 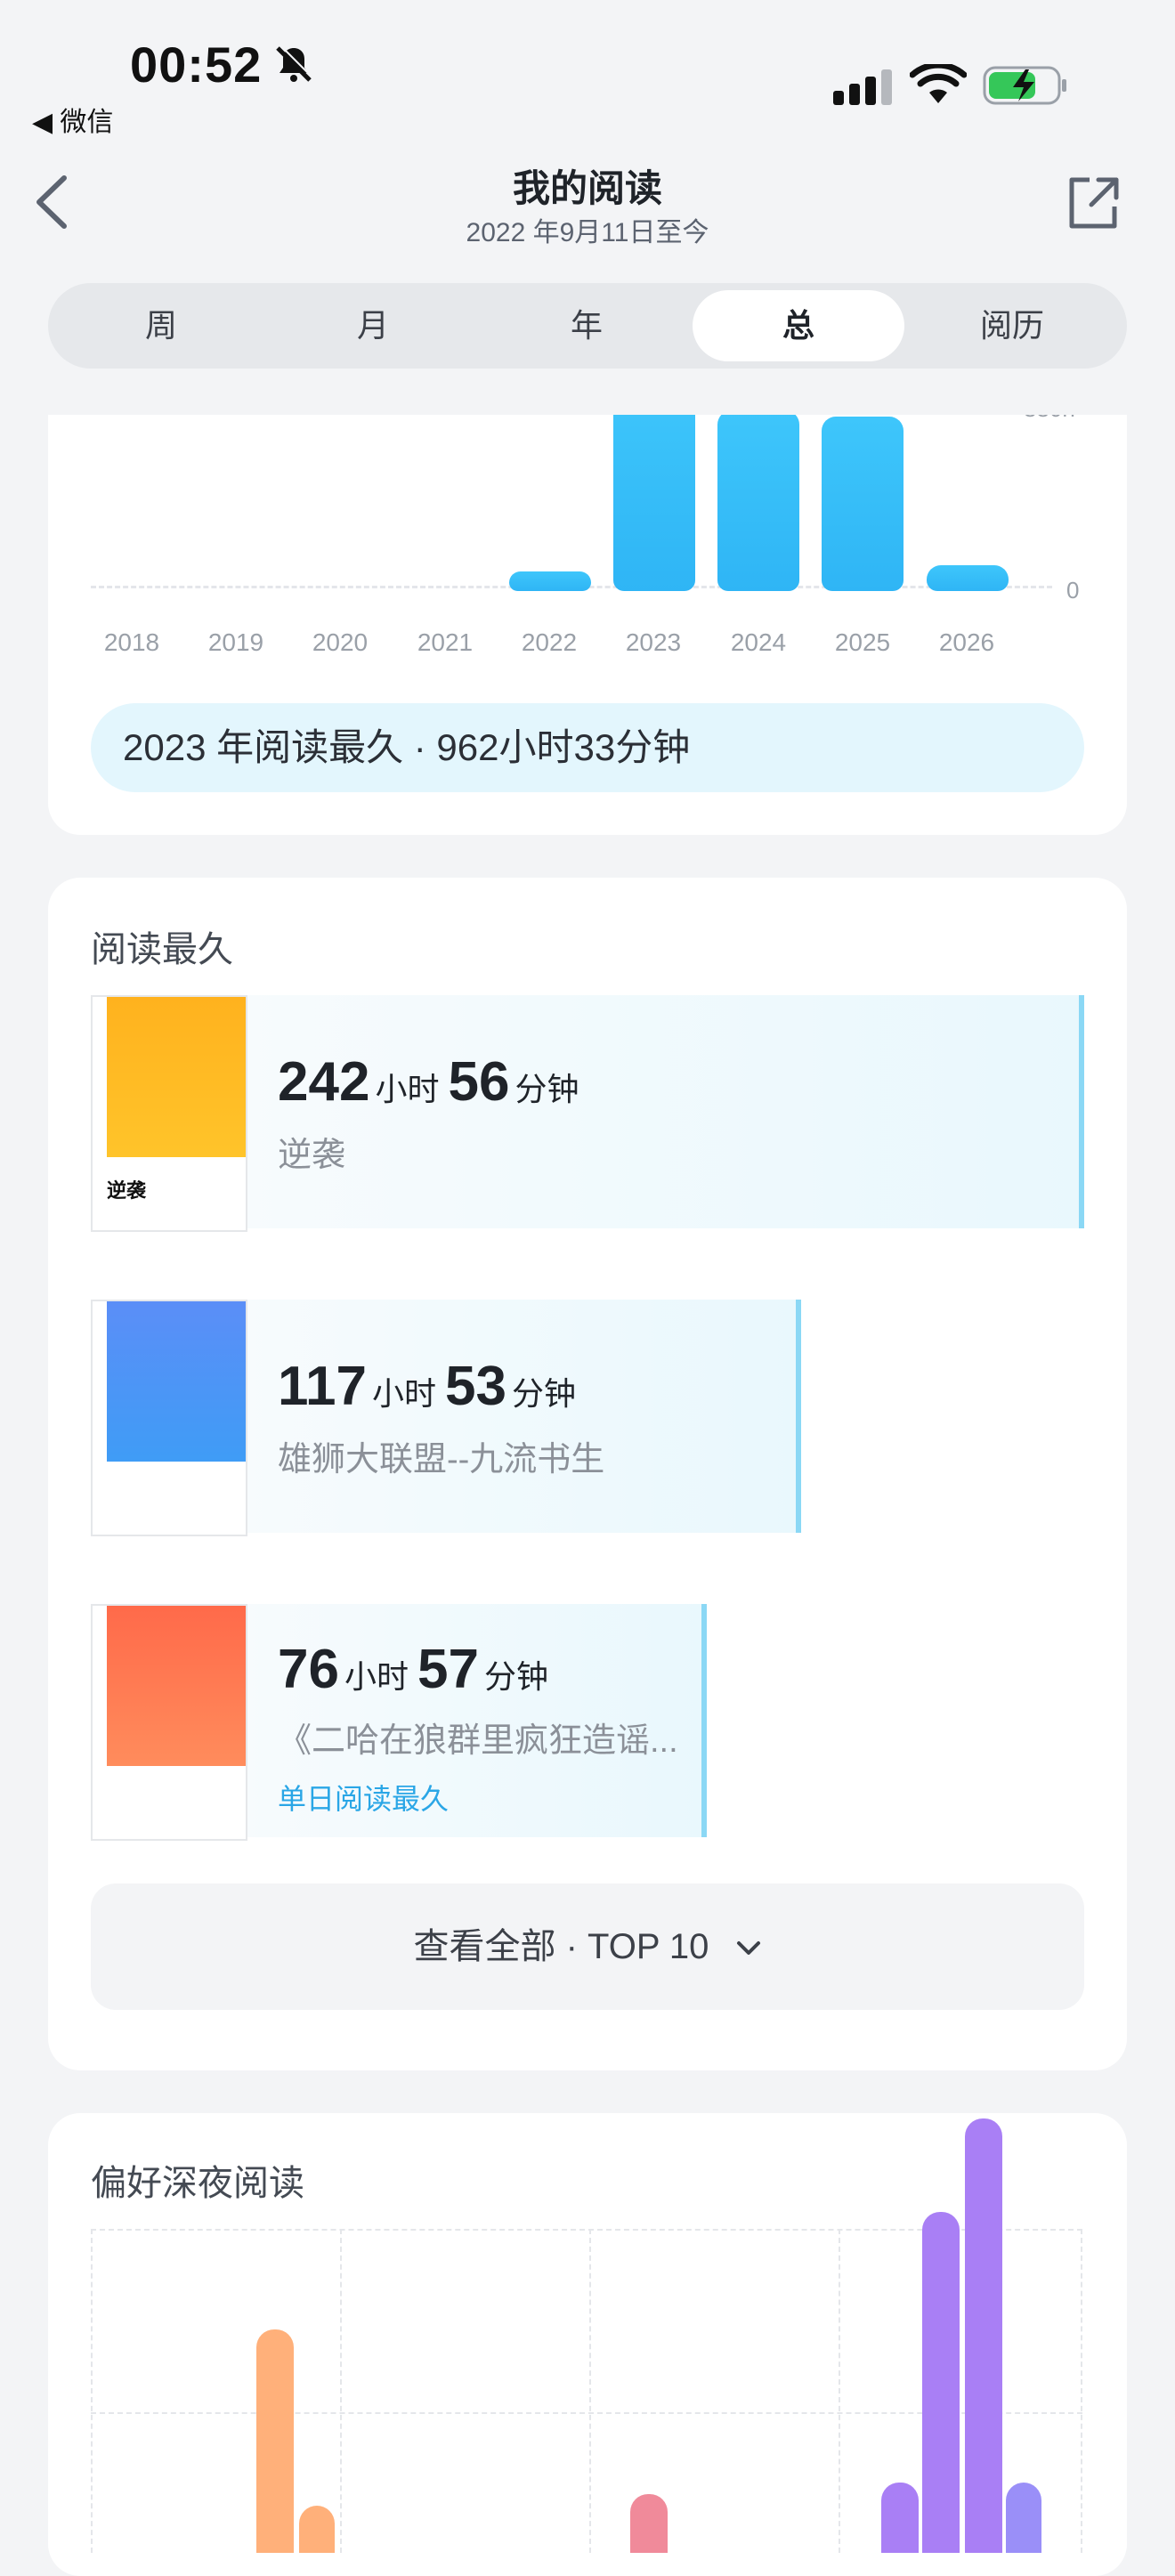 What do you see at coordinates (561, 1946) in the screenshot?
I see `view-all-label: 查看全部 · TOP 10` at bounding box center [561, 1946].